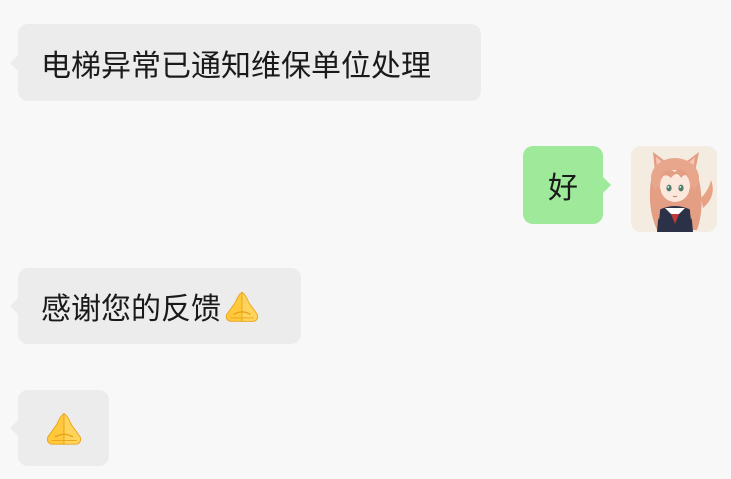 The width and height of the screenshot is (731, 479). What do you see at coordinates (236, 66) in the screenshot?
I see `message-text: 电梯异常已通知维保单位处理` at bounding box center [236, 66].